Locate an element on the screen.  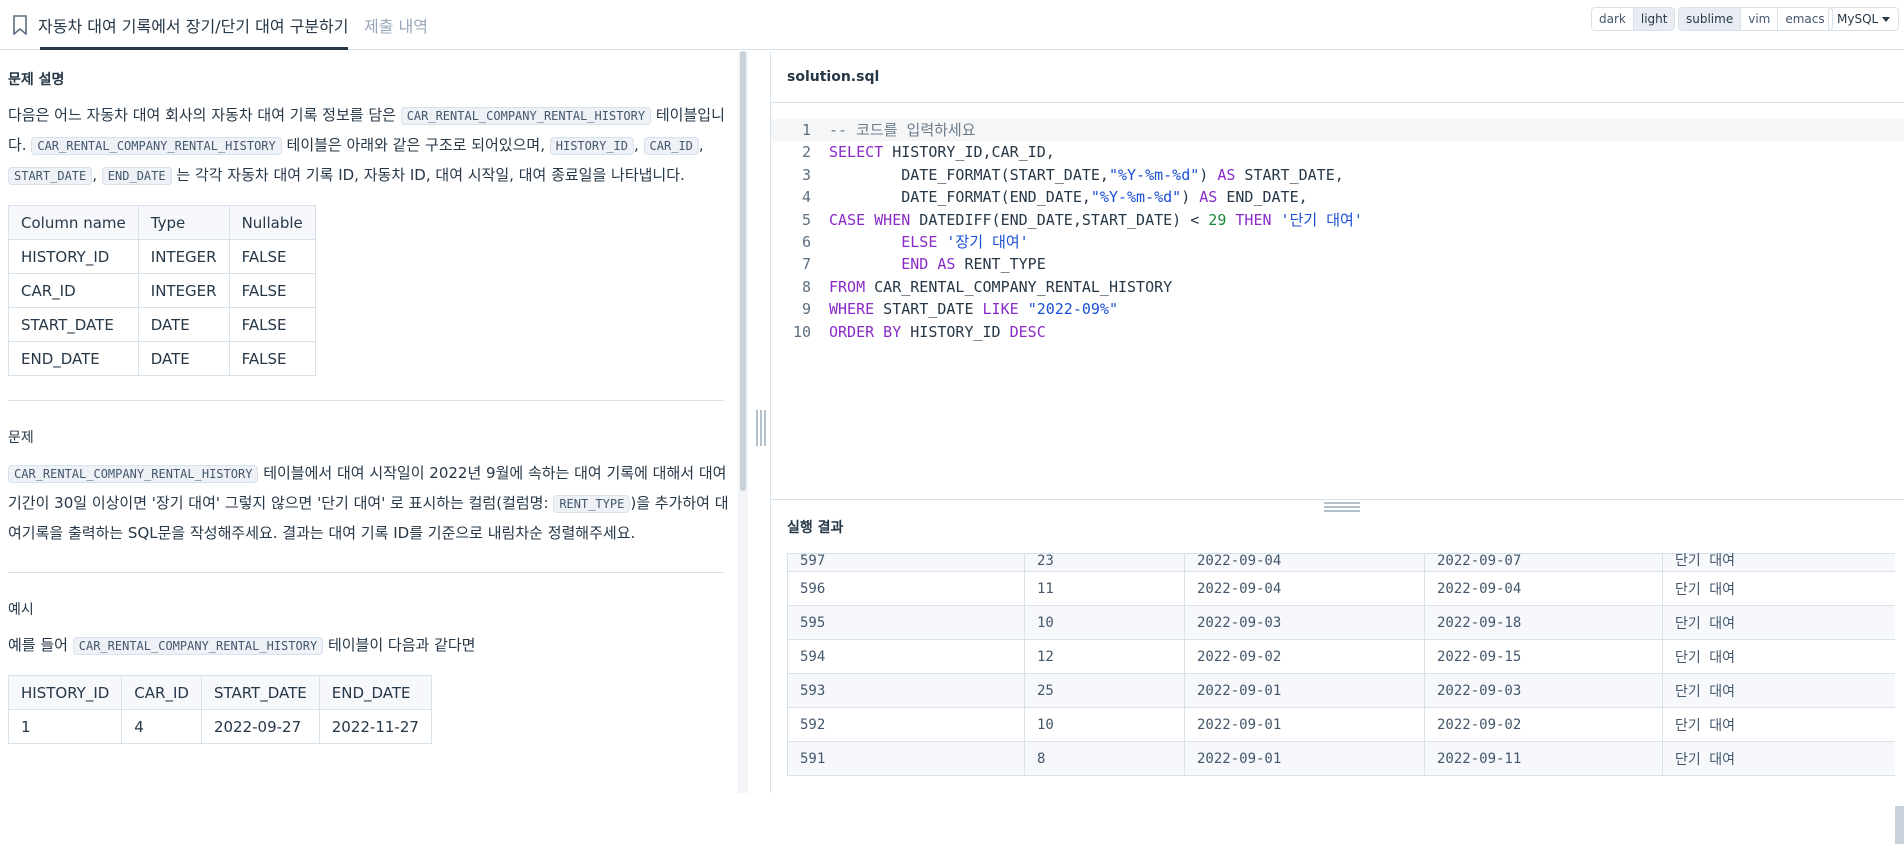
table-row: CAR_ID INTEGER FALSE is located at coordinates (162, 290).